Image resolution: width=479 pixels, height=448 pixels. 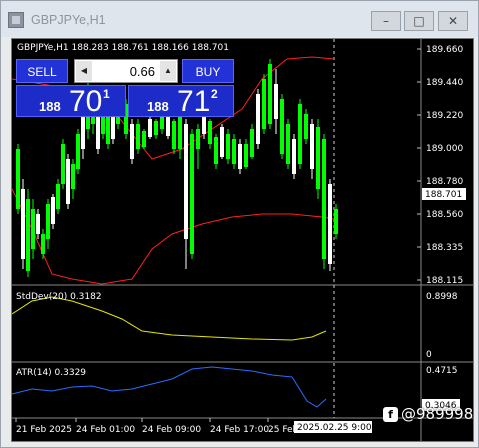 I want to click on window-title: GBPJPYe,H1, so click(x=68, y=20).